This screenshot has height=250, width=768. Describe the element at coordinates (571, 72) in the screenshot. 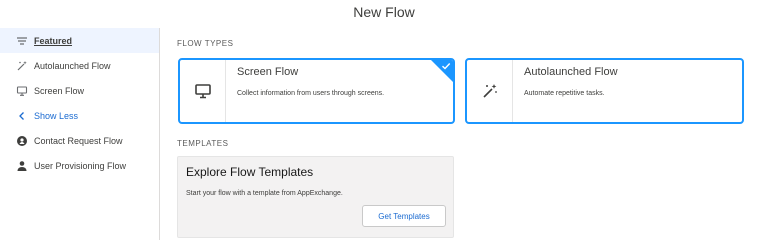

I see `card-title: Autolaunched Flow` at that location.